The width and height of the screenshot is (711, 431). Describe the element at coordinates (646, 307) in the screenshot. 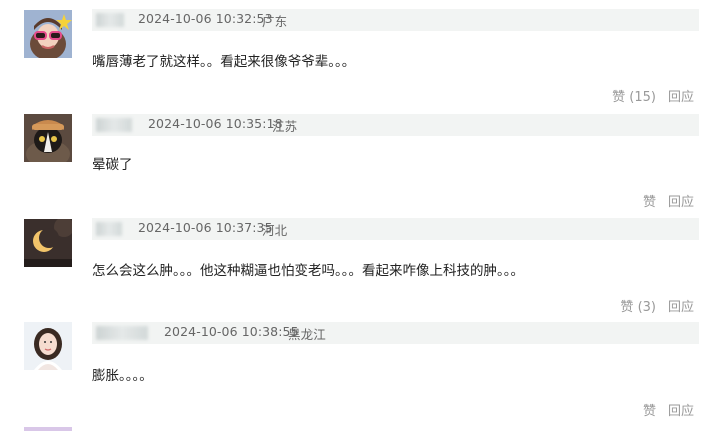

I see `like-count: (3)` at that location.